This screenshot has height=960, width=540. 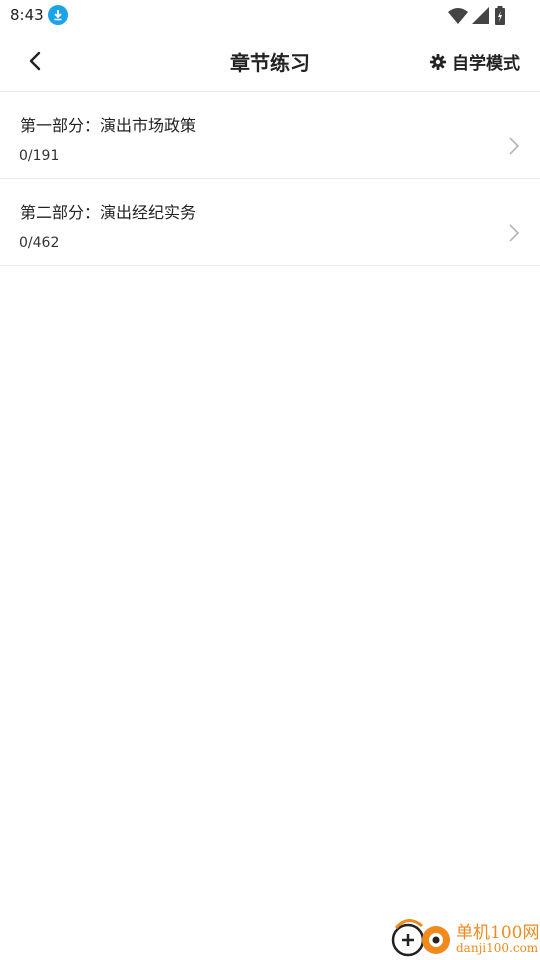 What do you see at coordinates (39, 243) in the screenshot?
I see `chapter-progress: 0/462` at bounding box center [39, 243].